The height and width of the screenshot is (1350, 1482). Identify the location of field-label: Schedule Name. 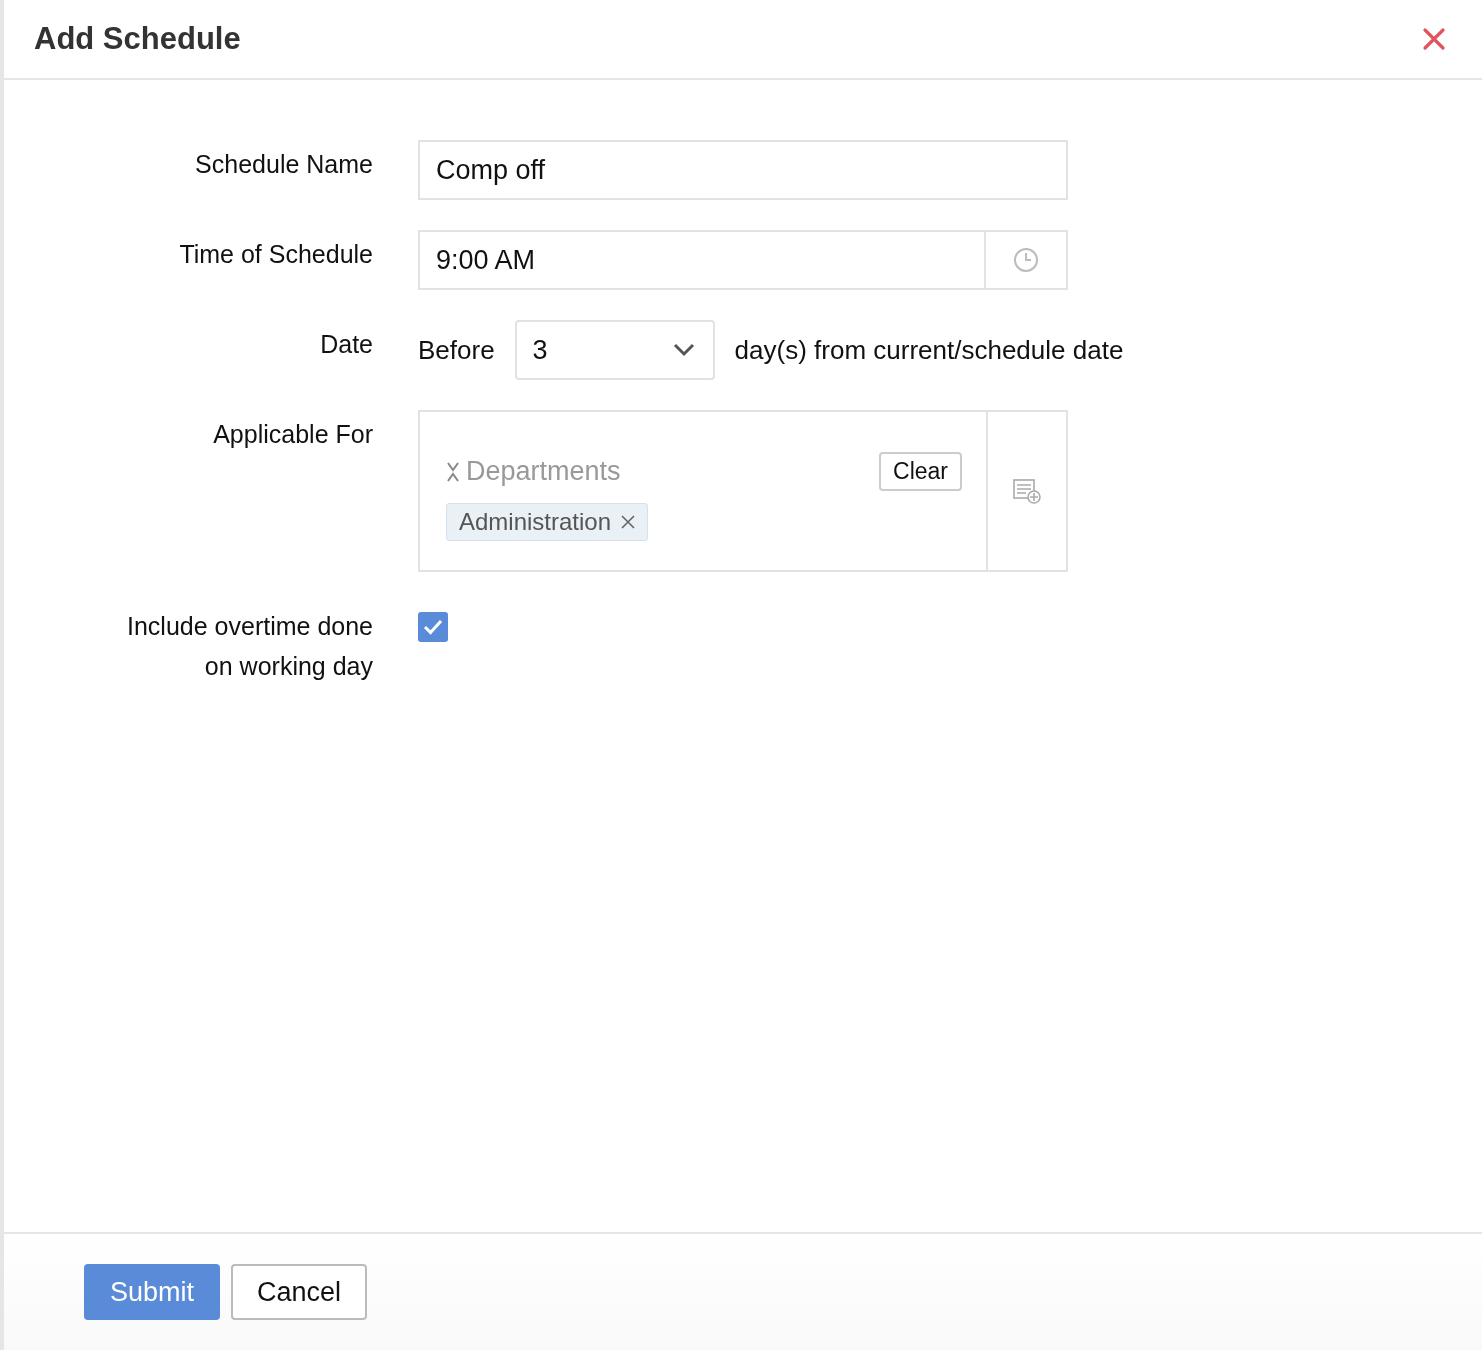
(284, 164).